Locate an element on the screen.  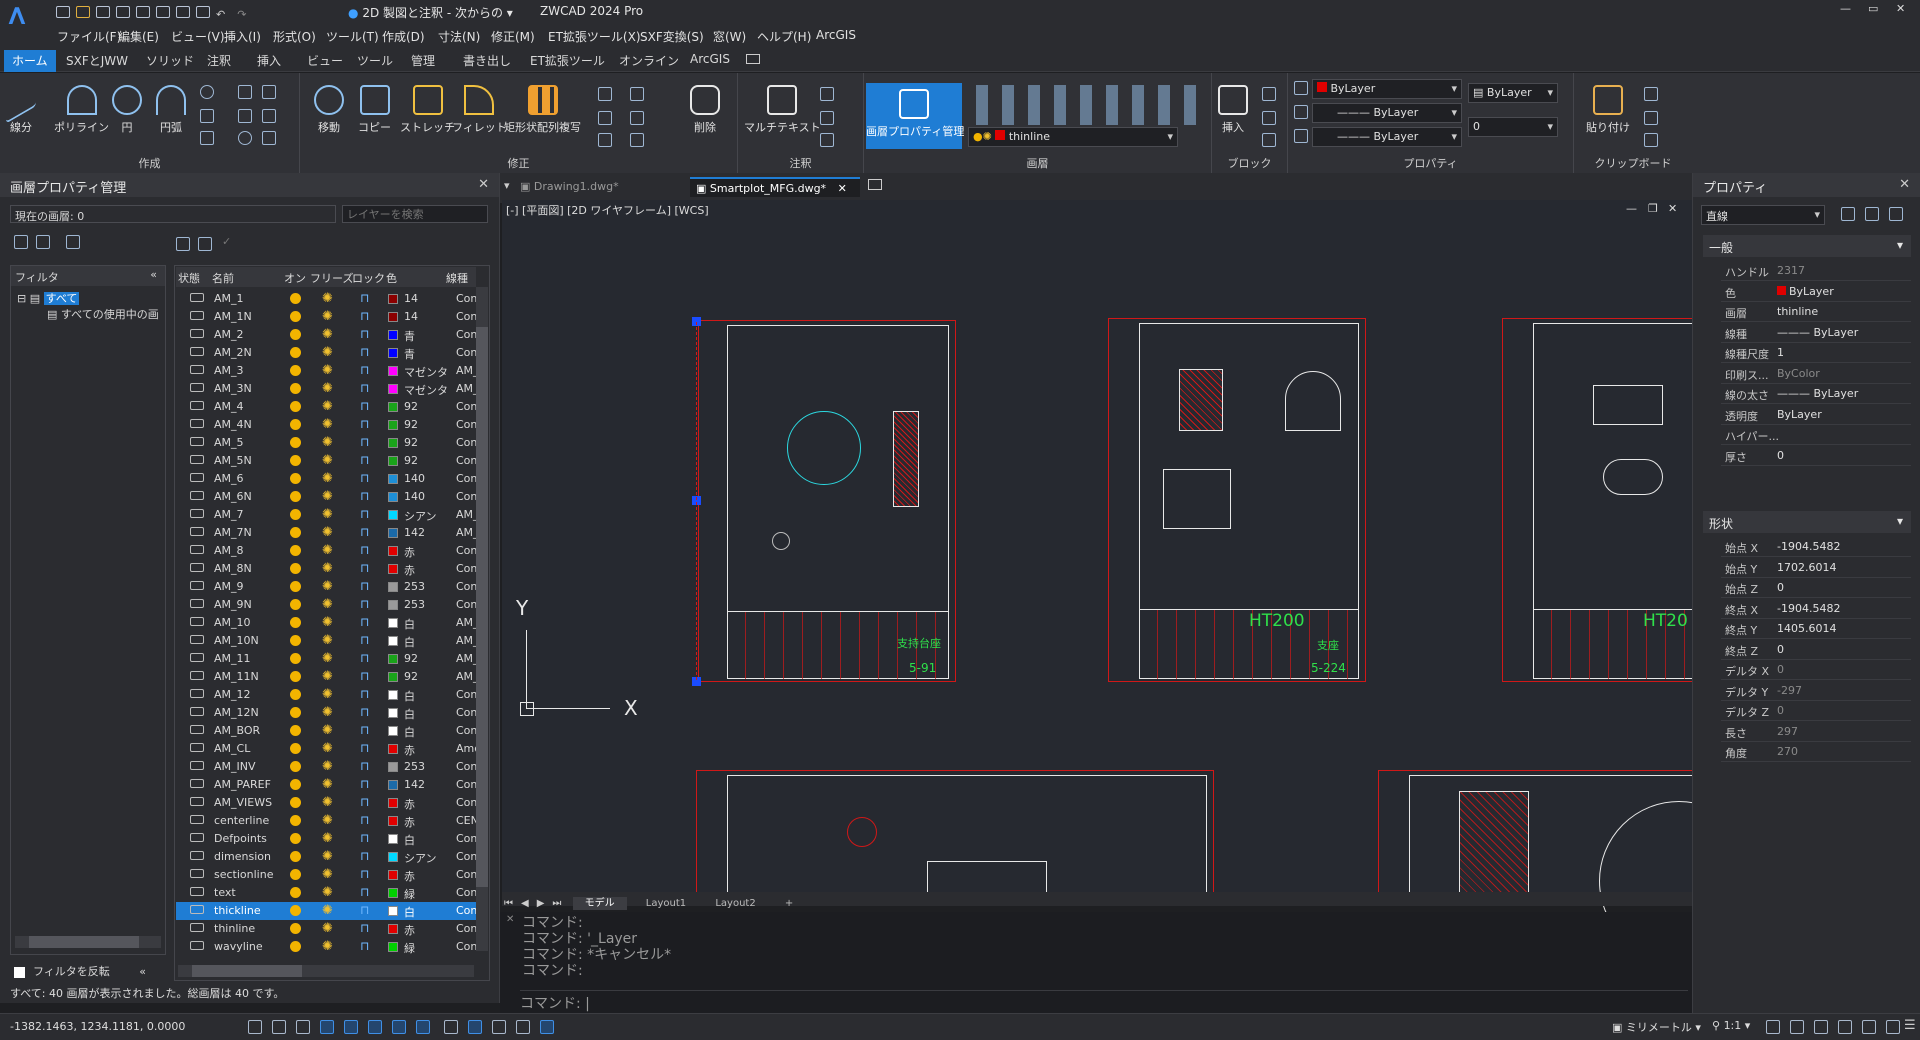
tab-sxf-jww: SXFとJWW is located at coordinates (97, 60).